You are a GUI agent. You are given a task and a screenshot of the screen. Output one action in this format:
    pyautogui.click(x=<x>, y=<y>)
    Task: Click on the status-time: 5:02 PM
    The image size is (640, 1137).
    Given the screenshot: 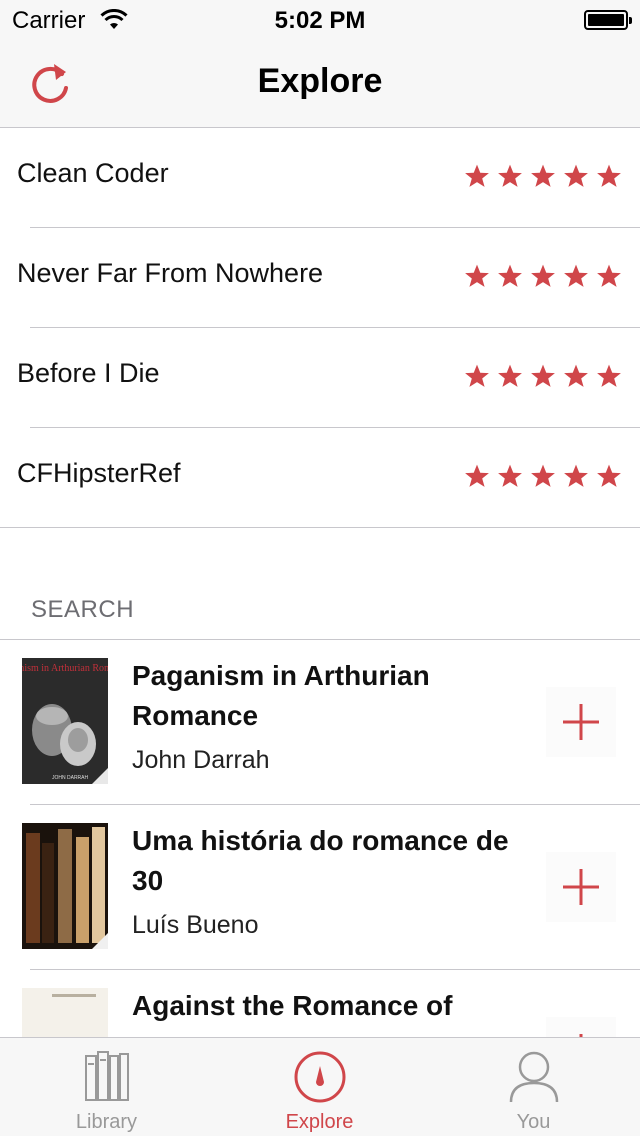 What is the action you would take?
    pyautogui.click(x=320, y=20)
    